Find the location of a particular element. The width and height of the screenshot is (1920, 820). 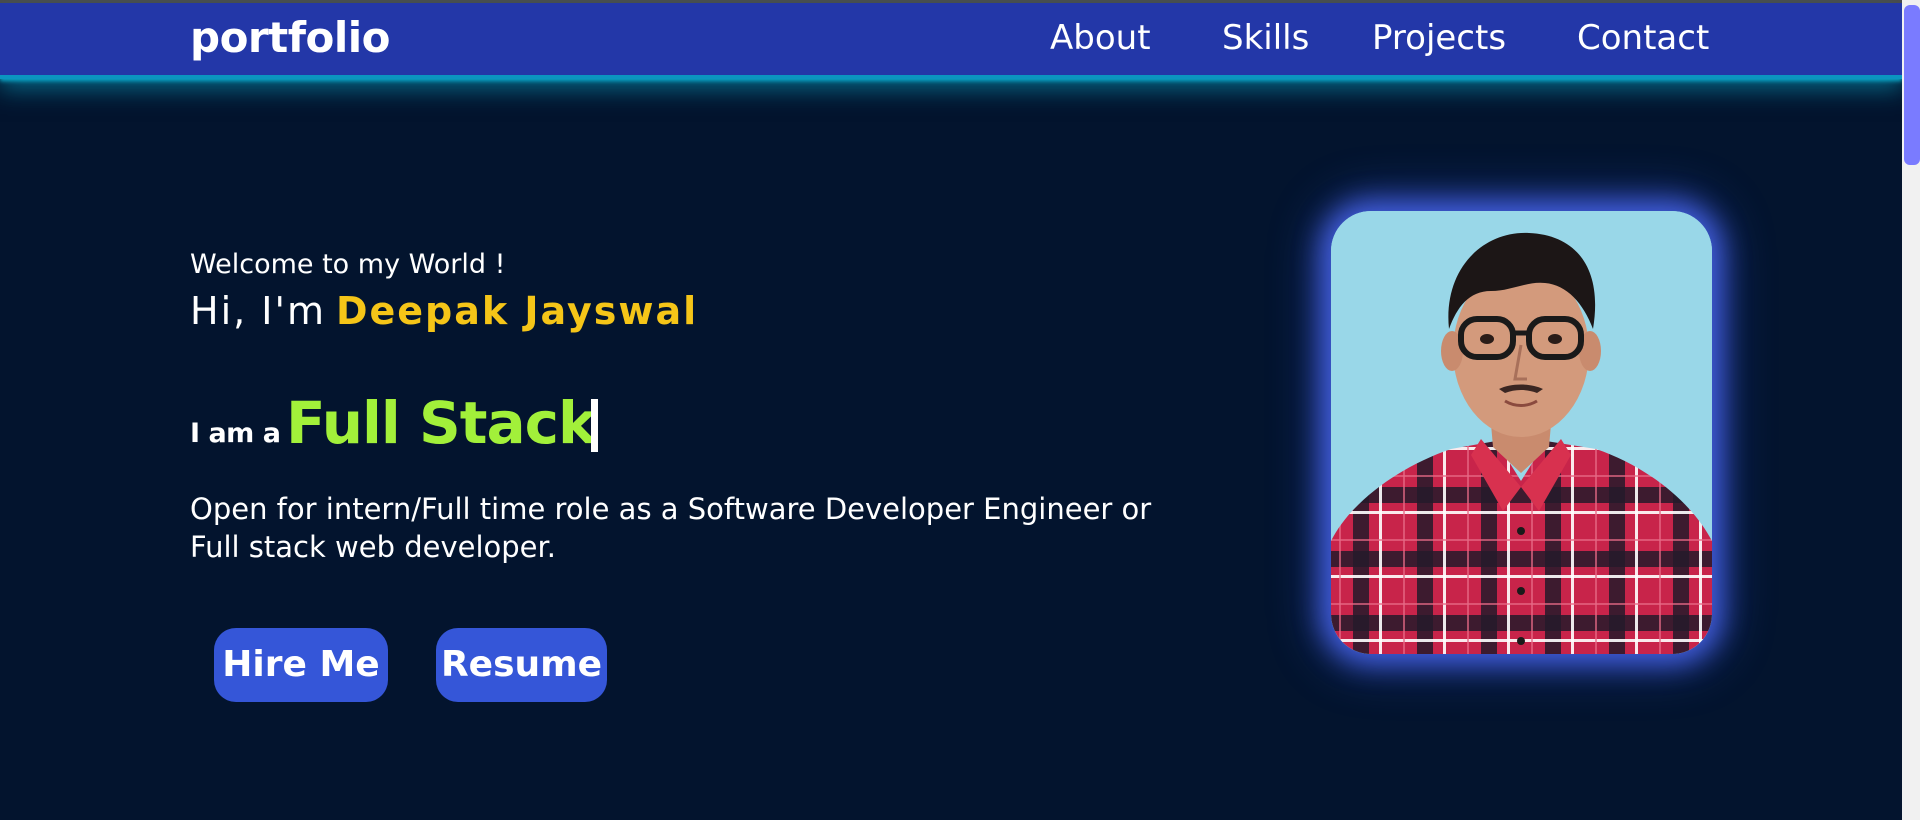

nav-link-projects: Projects is located at coordinates (1439, 38).